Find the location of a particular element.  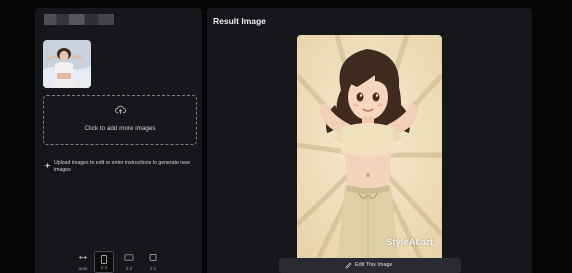

edit-image-label: Edit This Image is located at coordinates (374, 265).